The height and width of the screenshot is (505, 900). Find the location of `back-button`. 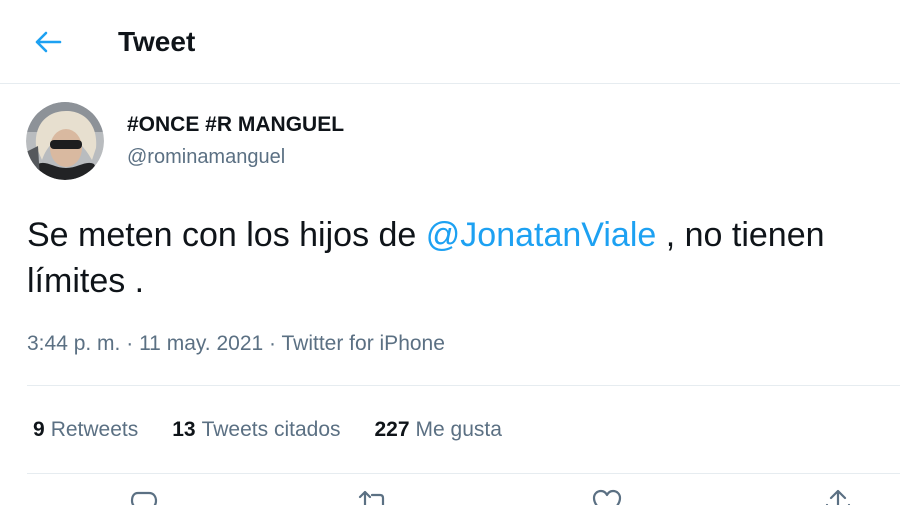

back-button is located at coordinates (48, 42).